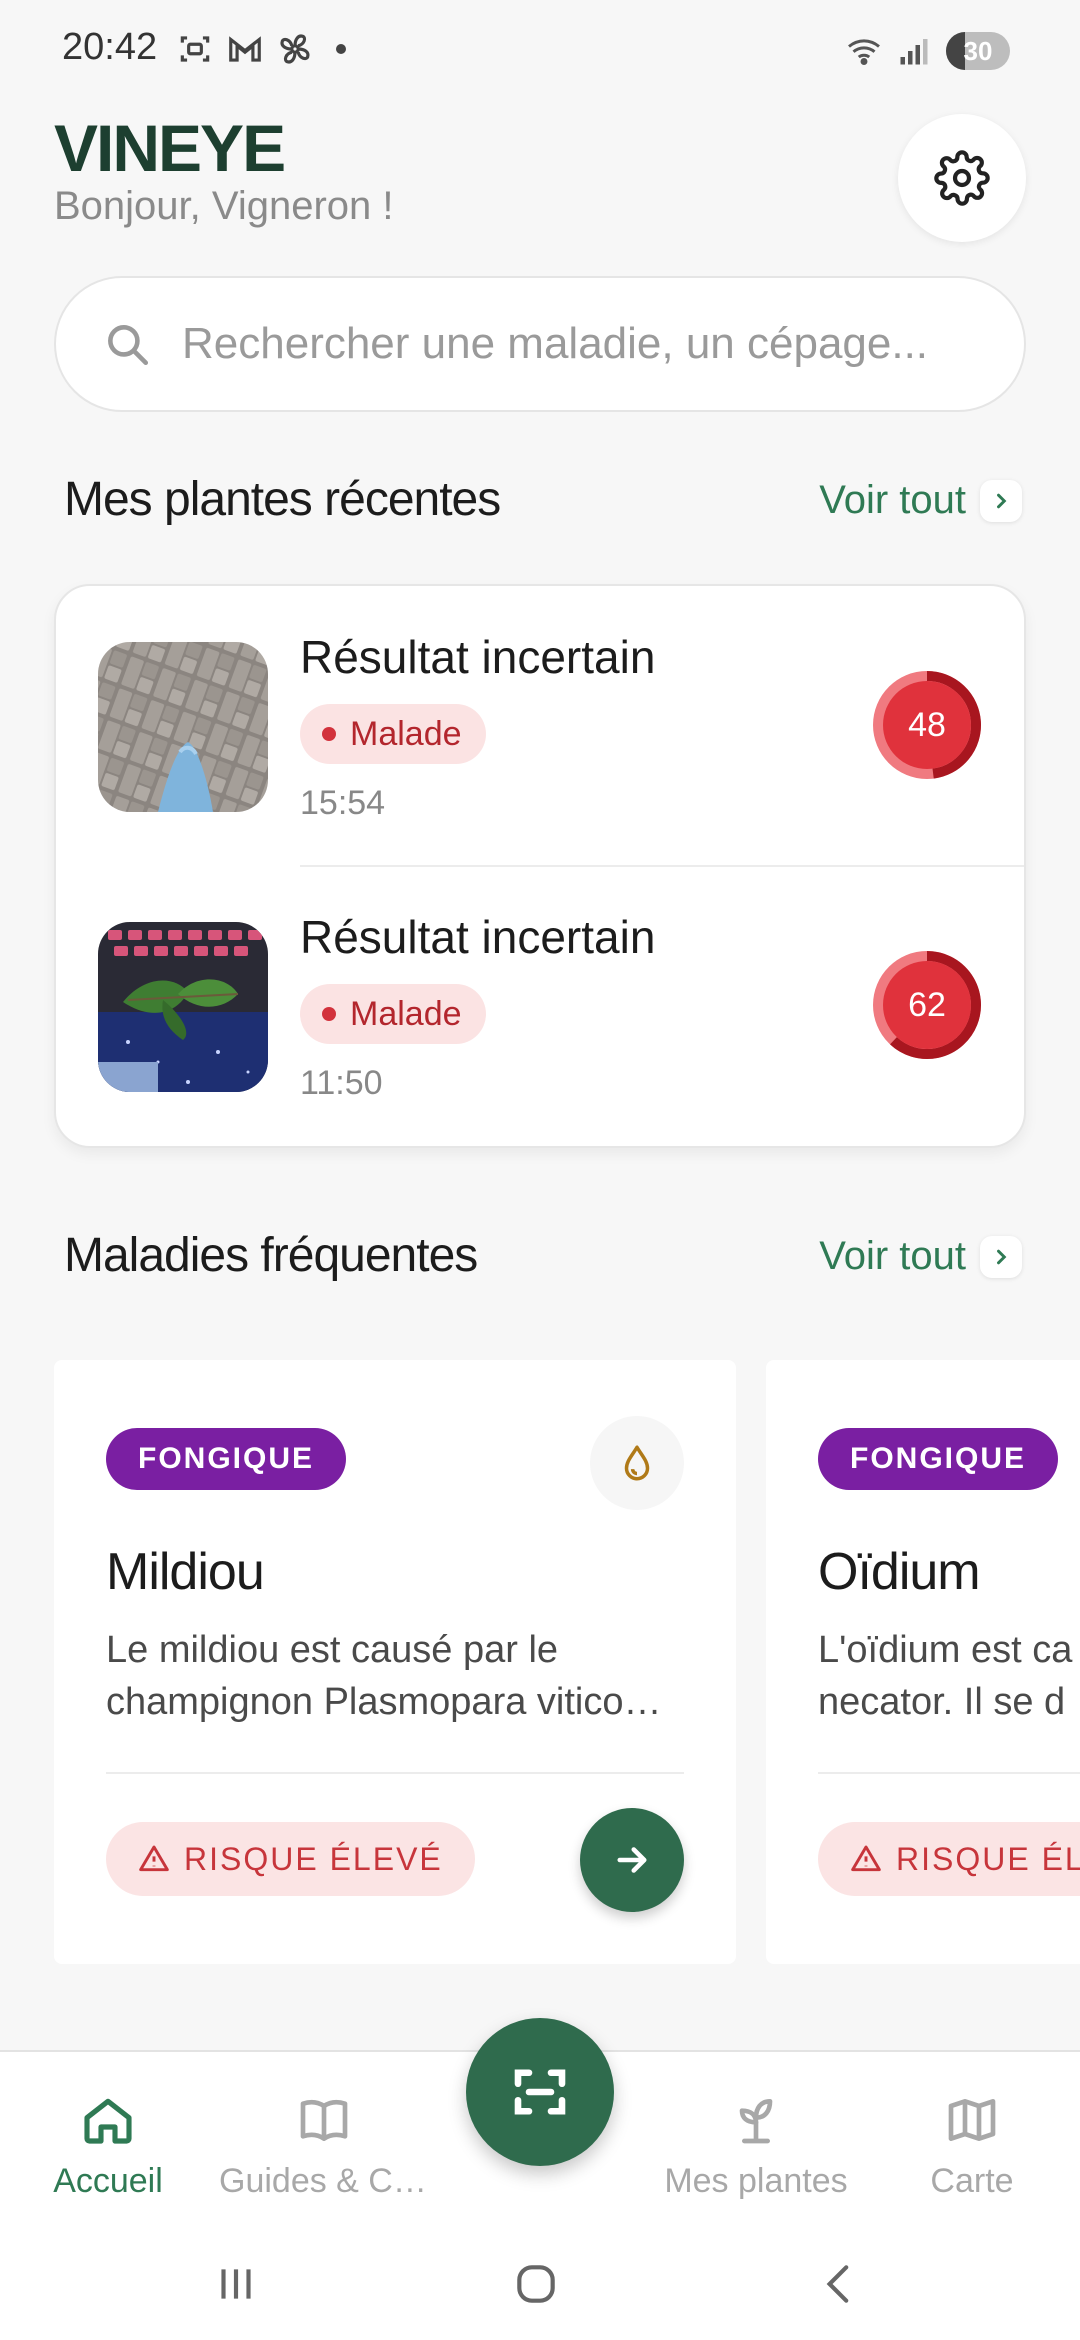 Image resolution: width=1080 pixels, height=2340 pixels. I want to click on wifi-icon, so click(864, 52).